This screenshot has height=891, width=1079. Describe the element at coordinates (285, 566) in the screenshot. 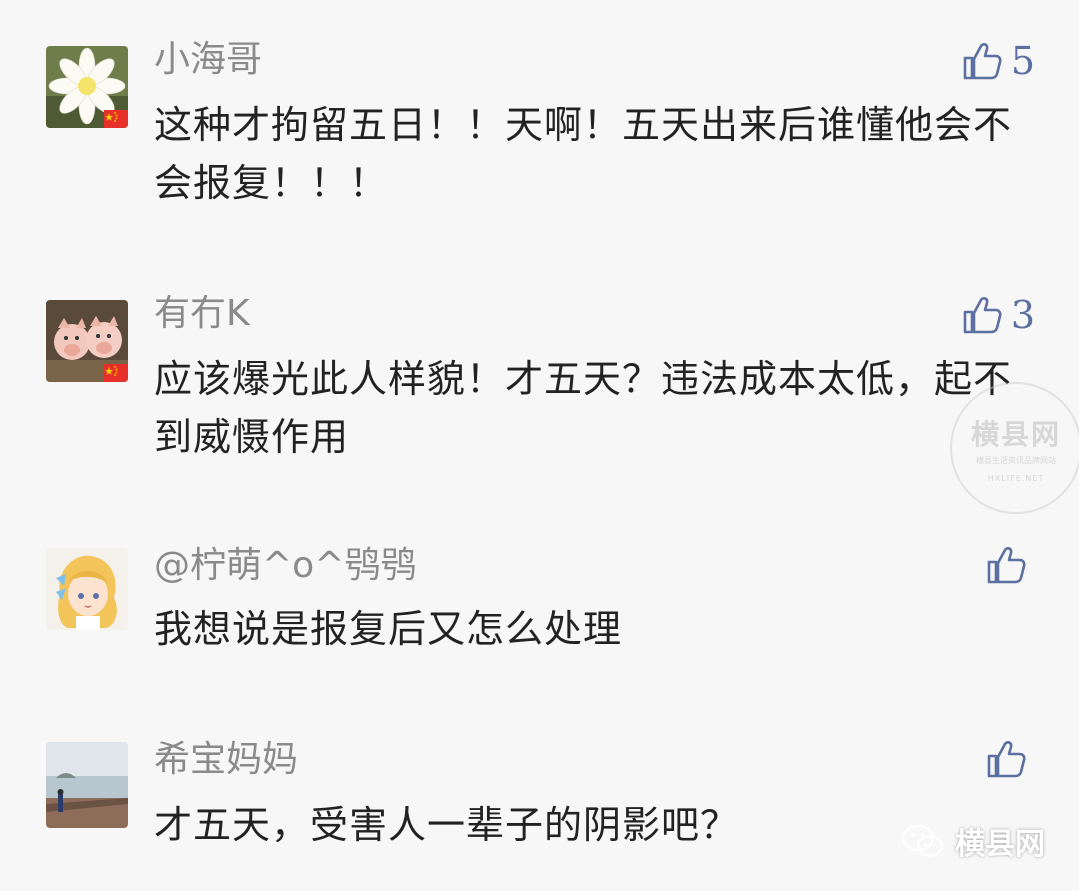

I see `commenter-name: @柠萌^o^鸮鸮` at that location.